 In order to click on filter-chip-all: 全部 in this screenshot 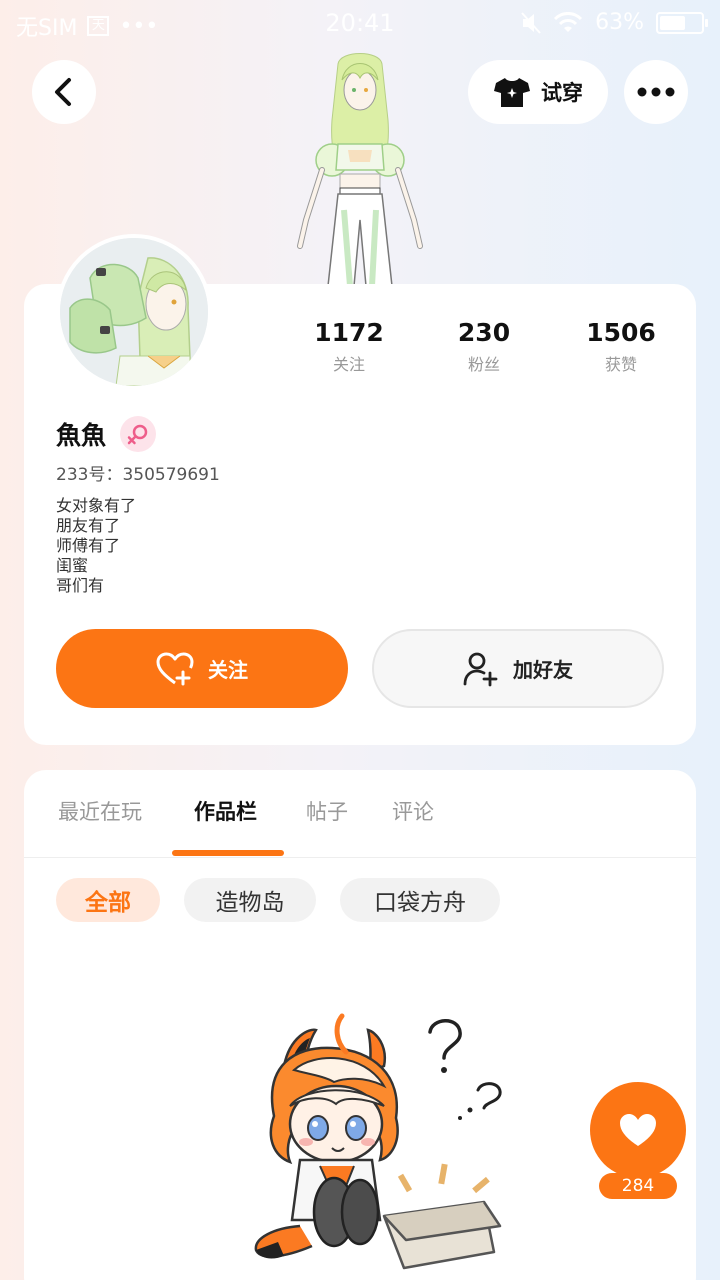, I will do `click(108, 900)`.